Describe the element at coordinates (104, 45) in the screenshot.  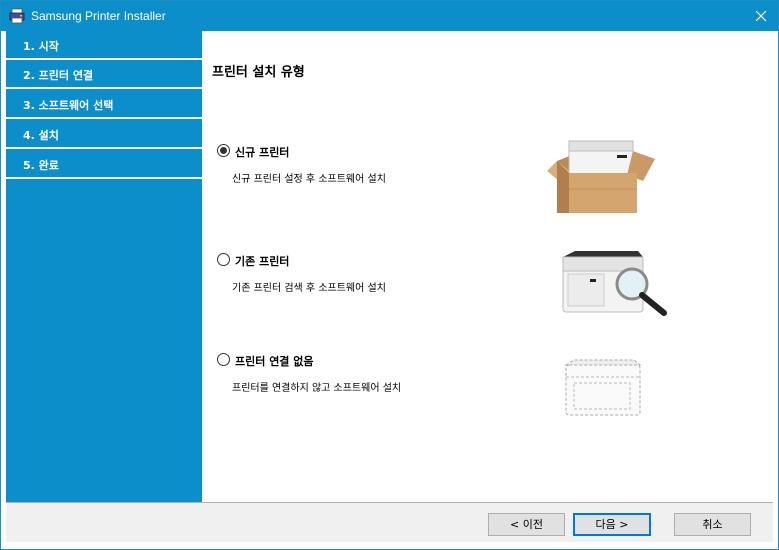
I see `step-start: 1. 시작` at that location.